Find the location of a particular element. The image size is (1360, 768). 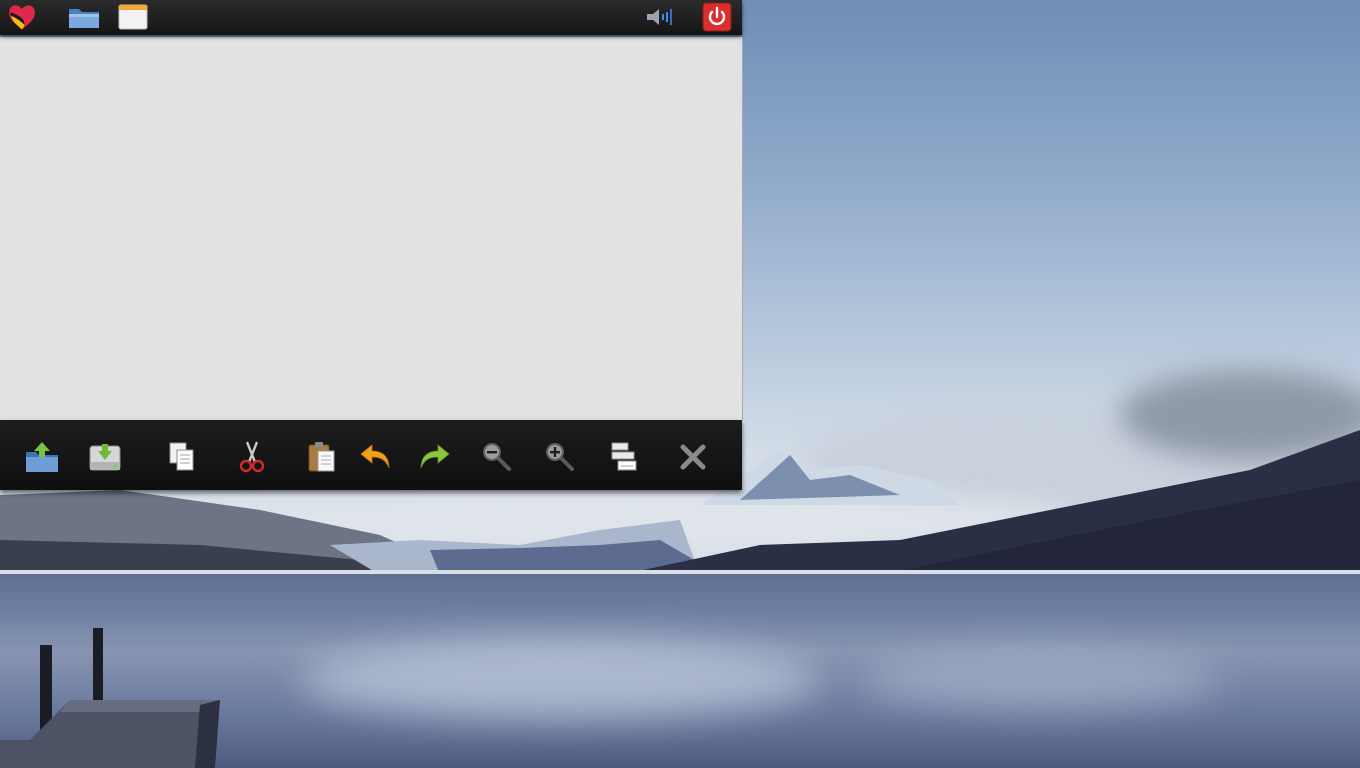

top-panel is located at coordinates (371, 17).